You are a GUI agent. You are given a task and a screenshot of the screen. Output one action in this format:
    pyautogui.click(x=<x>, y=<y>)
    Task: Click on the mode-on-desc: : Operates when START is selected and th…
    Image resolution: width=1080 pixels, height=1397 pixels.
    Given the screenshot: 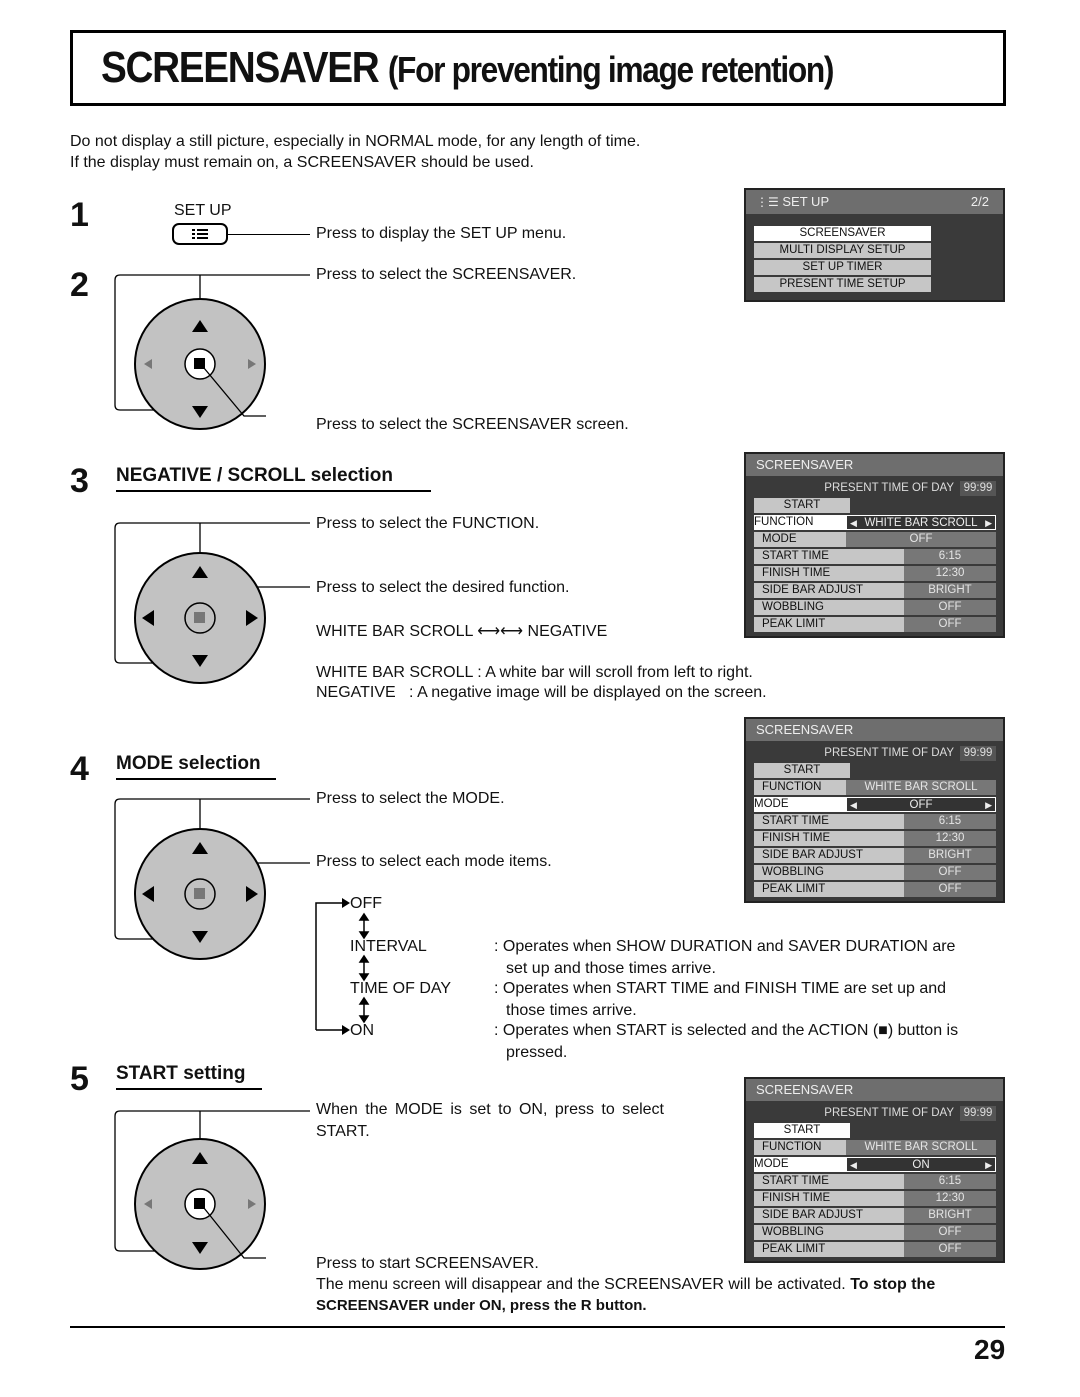 What is the action you would take?
    pyautogui.click(x=726, y=1030)
    